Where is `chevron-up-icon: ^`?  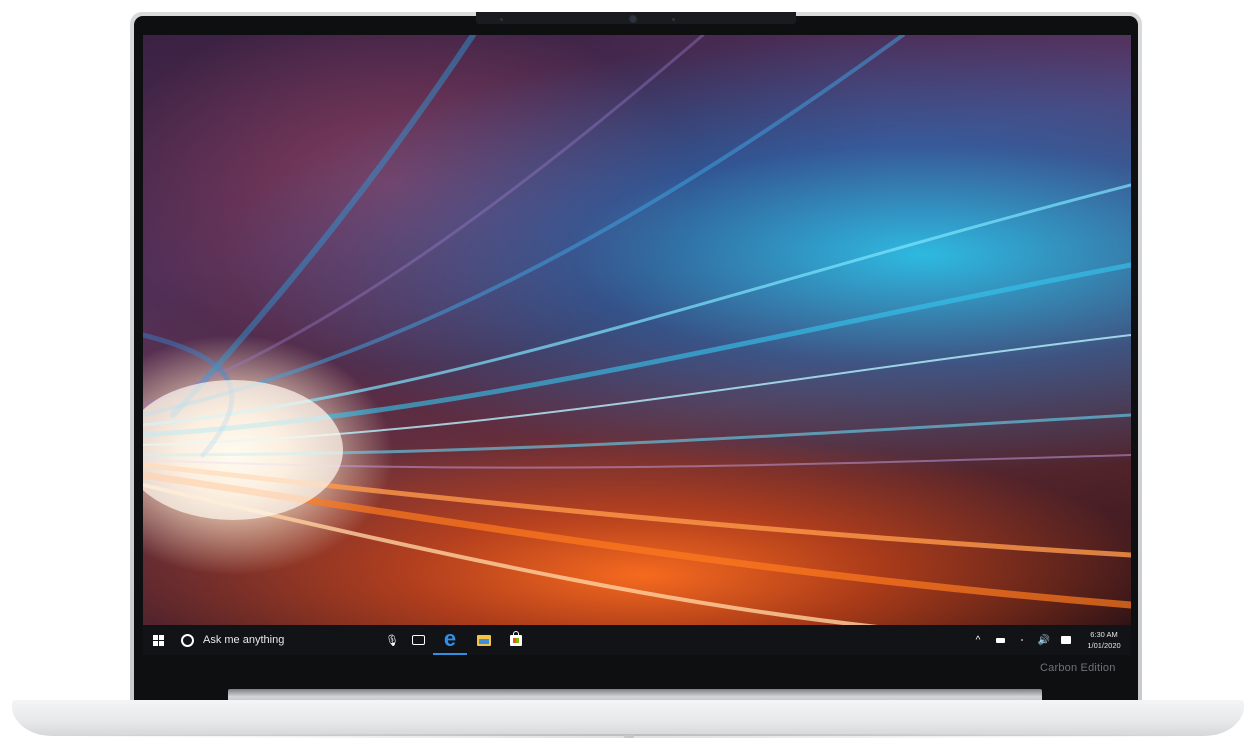 chevron-up-icon: ^ is located at coordinates (978, 640).